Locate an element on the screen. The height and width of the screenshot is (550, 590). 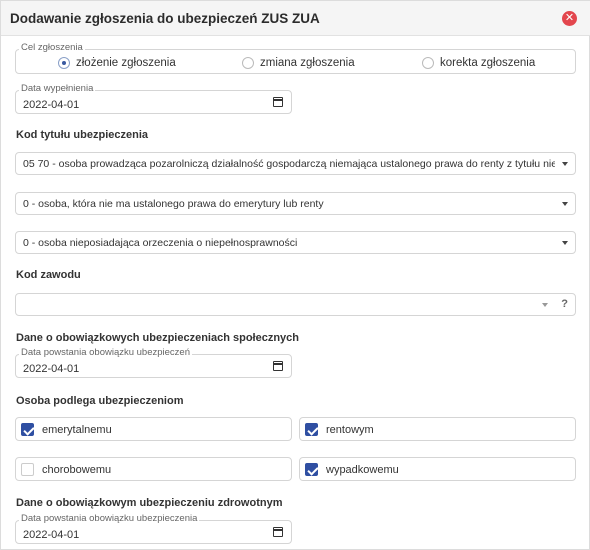
health-date-legend: Data powstania obowiązku ubezpieczenia is located at coordinates (109, 518).